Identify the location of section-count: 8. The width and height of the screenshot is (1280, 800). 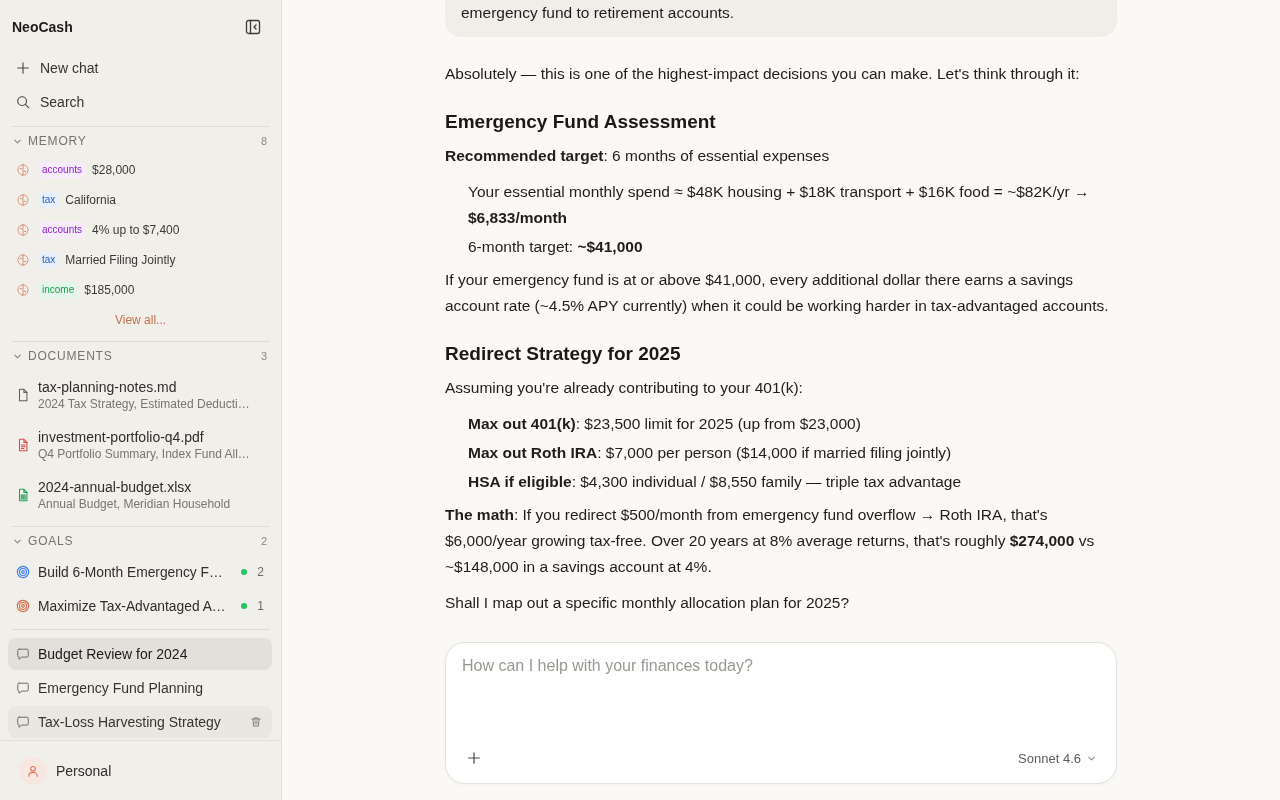
(263, 141).